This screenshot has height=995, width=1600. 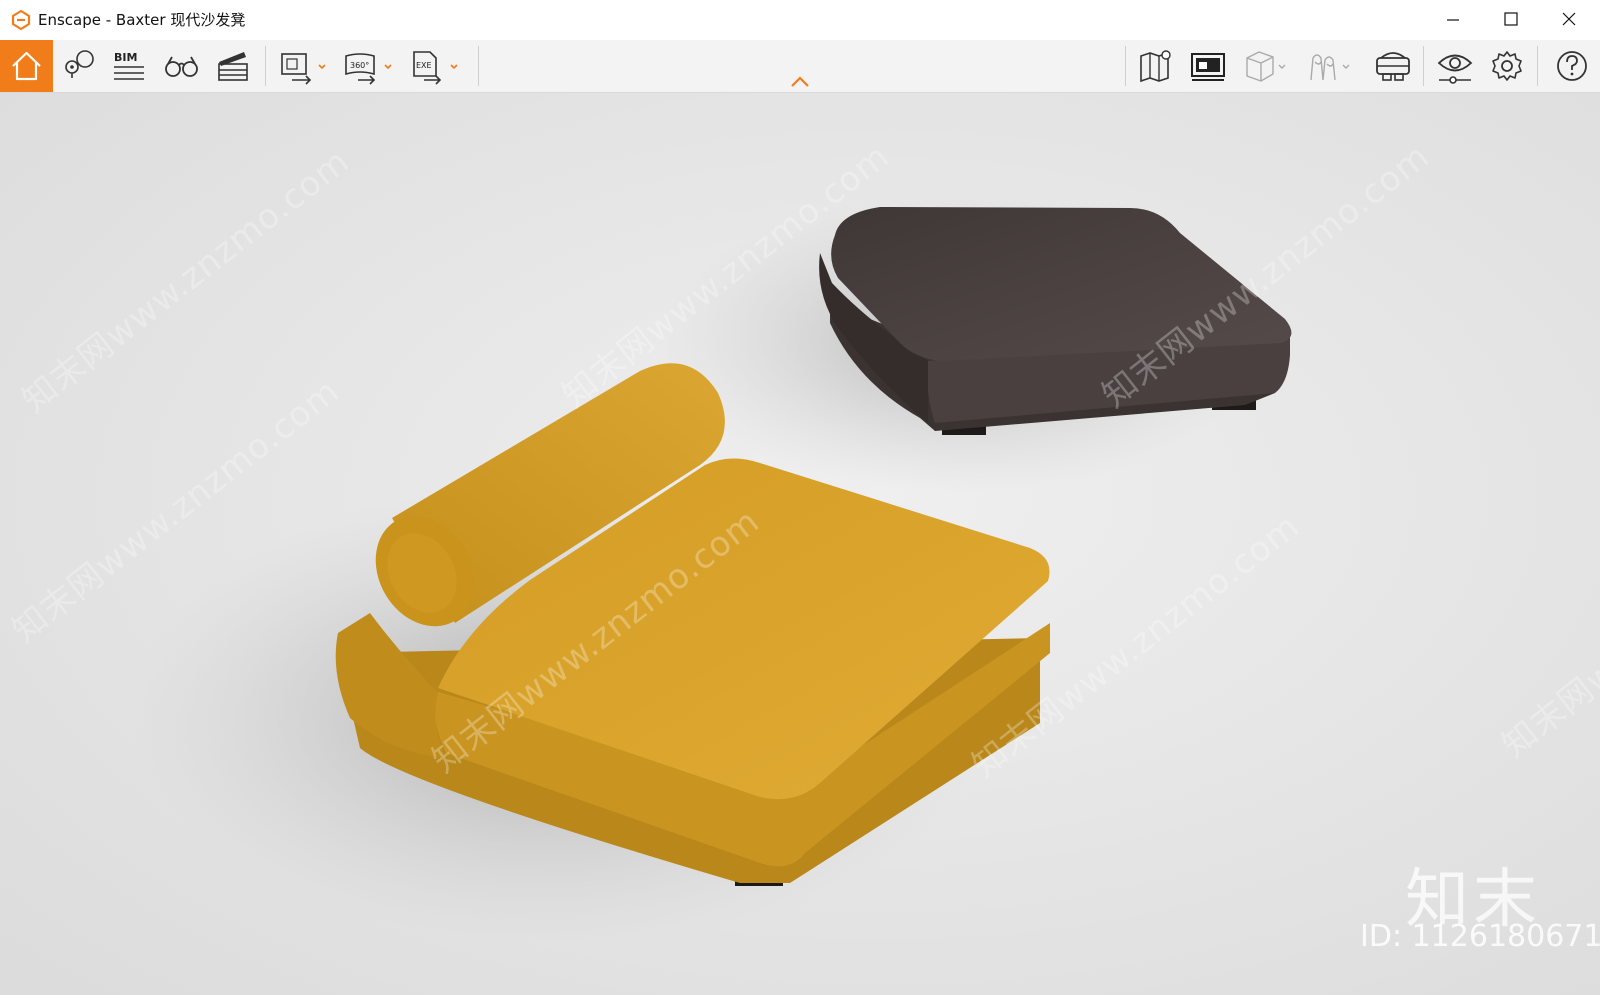 What do you see at coordinates (1453, 20) in the screenshot?
I see `minimize-button` at bounding box center [1453, 20].